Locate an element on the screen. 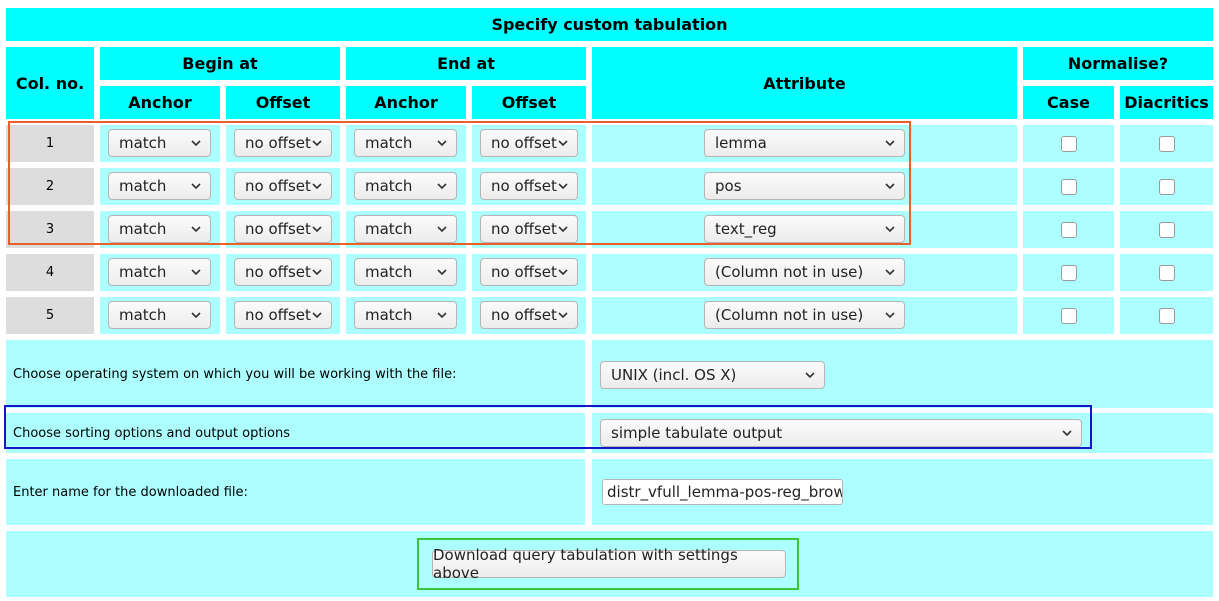  header-end-anchor: Anchor is located at coordinates (406, 102).